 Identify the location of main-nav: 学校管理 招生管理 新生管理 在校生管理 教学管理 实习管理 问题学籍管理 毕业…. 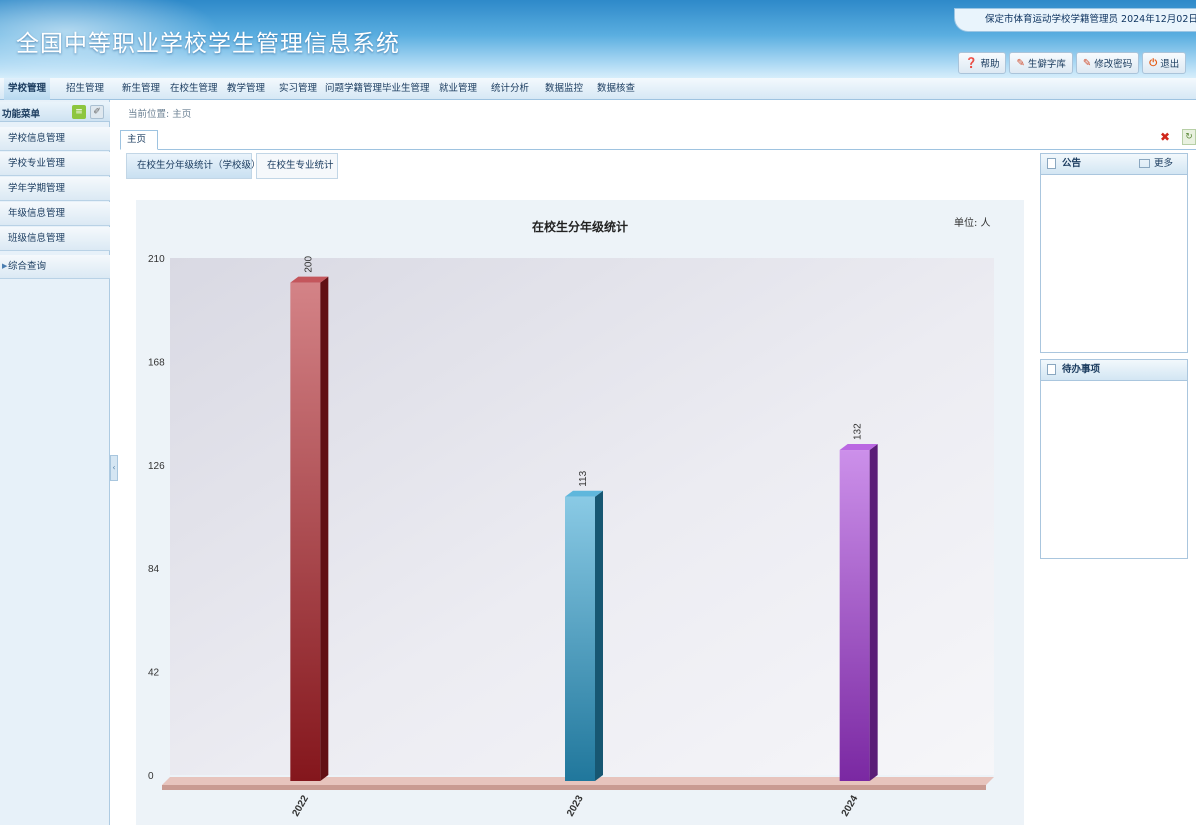
(598, 89).